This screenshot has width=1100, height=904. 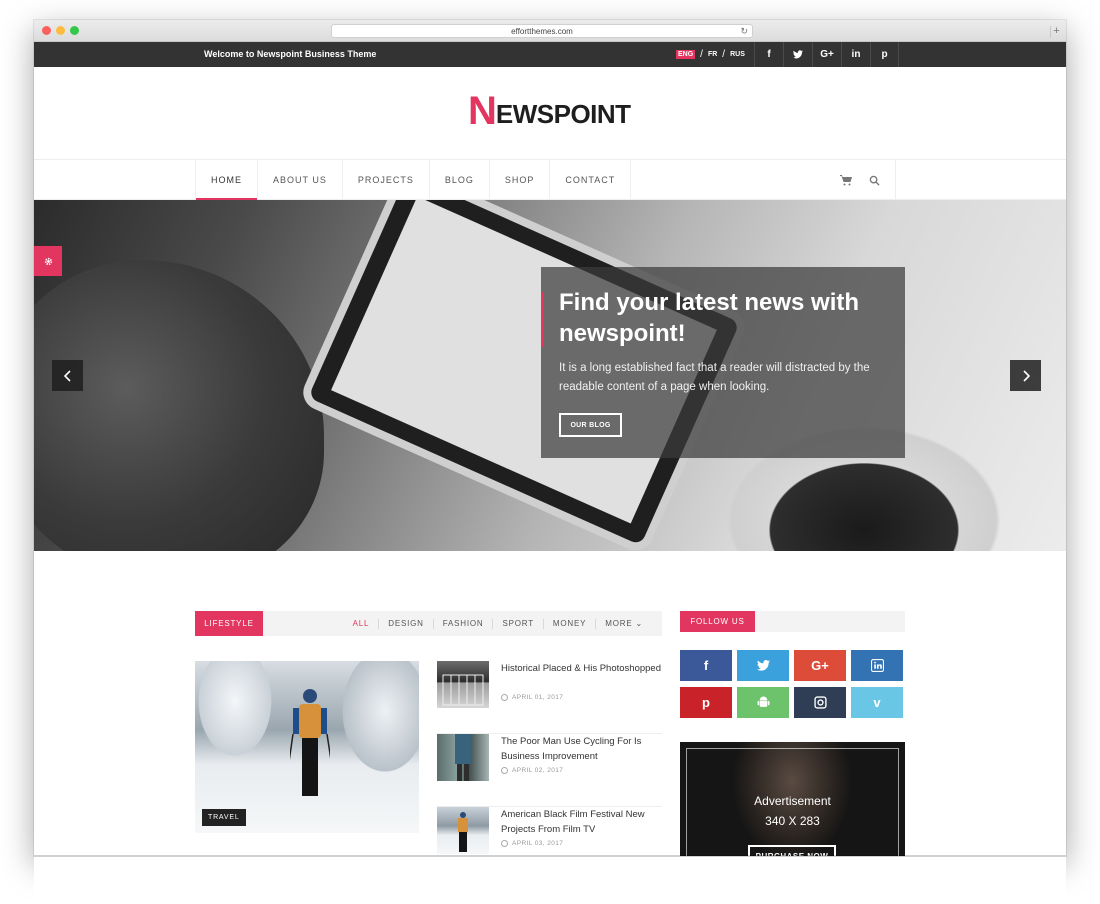 What do you see at coordinates (591, 180) in the screenshot?
I see `nav-item-contact: CONTACT` at bounding box center [591, 180].